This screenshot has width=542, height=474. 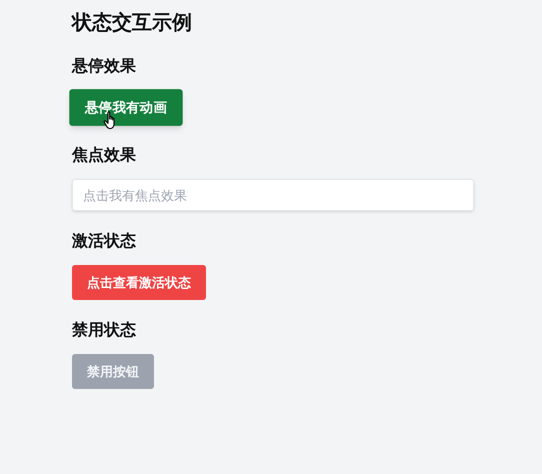 What do you see at coordinates (104, 241) in the screenshot?
I see `section-heading: 激活状态` at bounding box center [104, 241].